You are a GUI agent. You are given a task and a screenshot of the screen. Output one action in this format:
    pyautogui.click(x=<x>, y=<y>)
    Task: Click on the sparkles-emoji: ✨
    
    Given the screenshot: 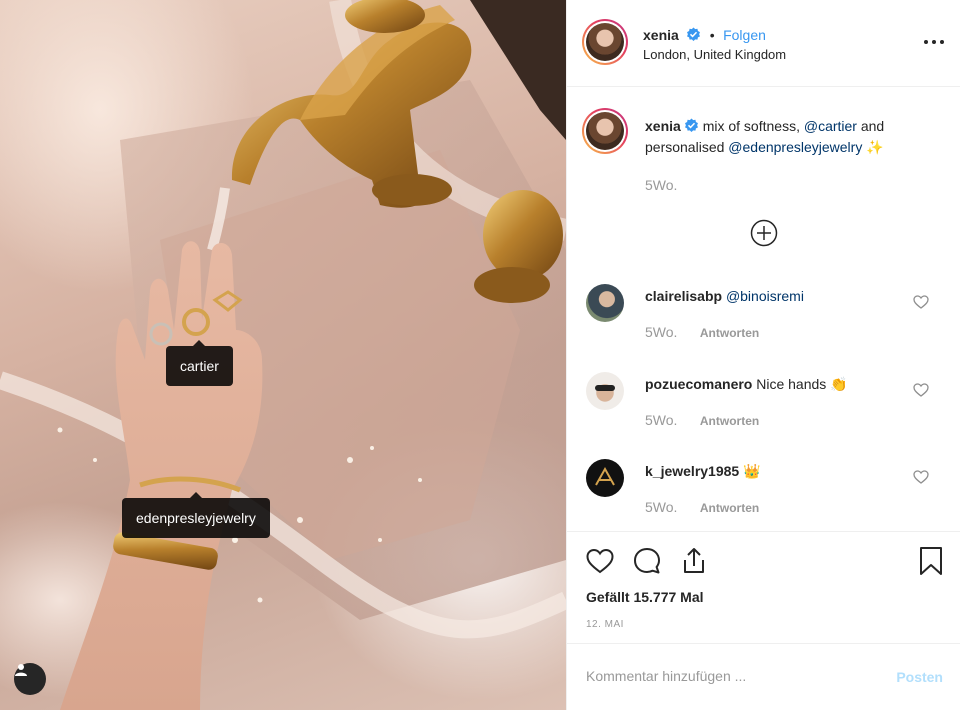 What is the action you would take?
    pyautogui.click(x=875, y=147)
    